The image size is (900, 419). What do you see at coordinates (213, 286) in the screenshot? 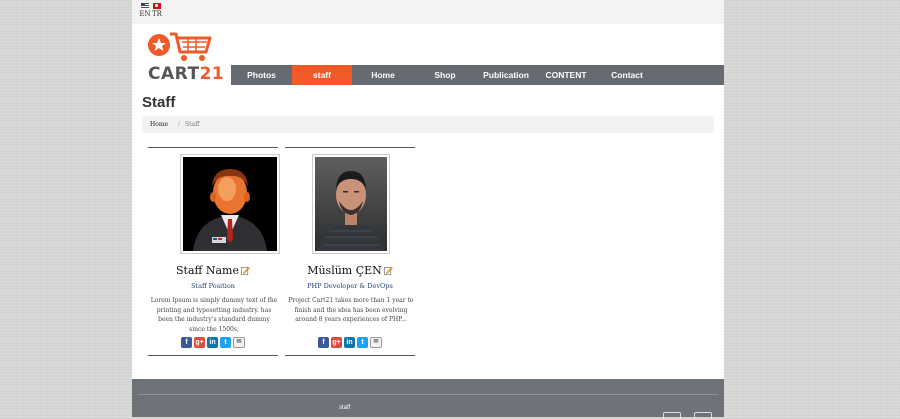
I see `staff-position: Staff Position` at bounding box center [213, 286].